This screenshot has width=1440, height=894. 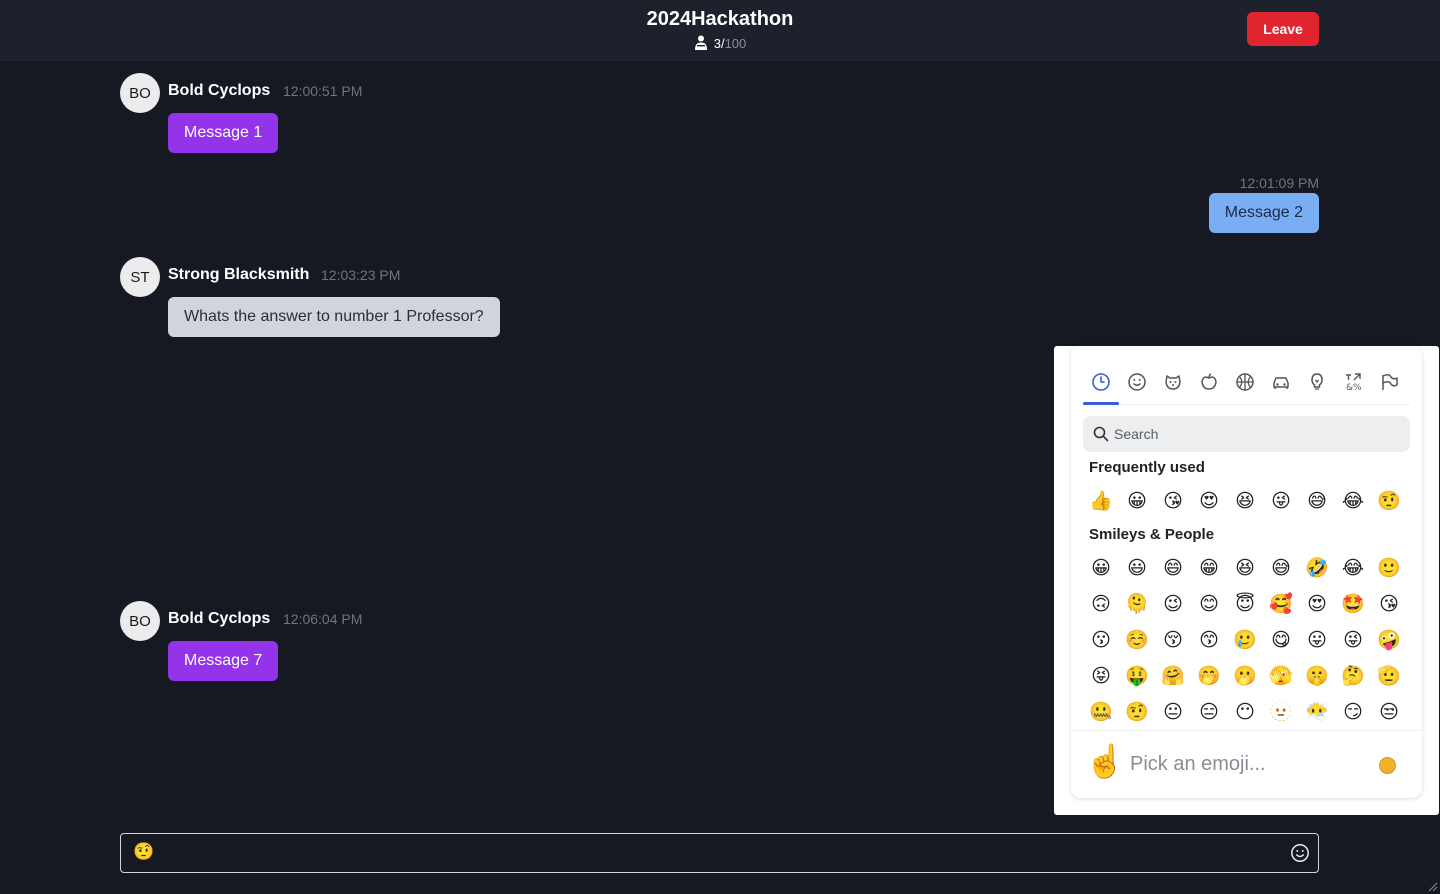 What do you see at coordinates (1281, 712) in the screenshot?
I see `emoji-button: 🫥` at bounding box center [1281, 712].